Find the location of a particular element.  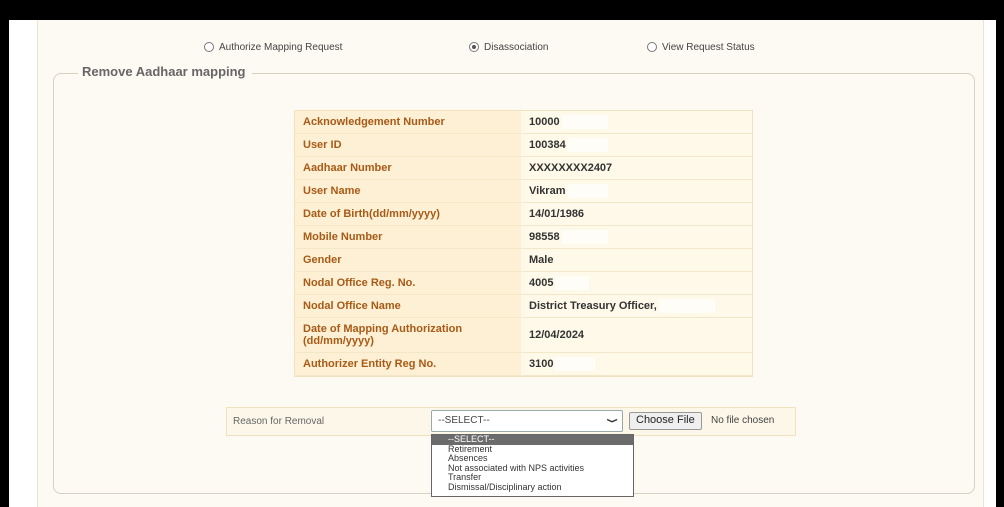

window-frame-right is located at coordinates (1000, 253).